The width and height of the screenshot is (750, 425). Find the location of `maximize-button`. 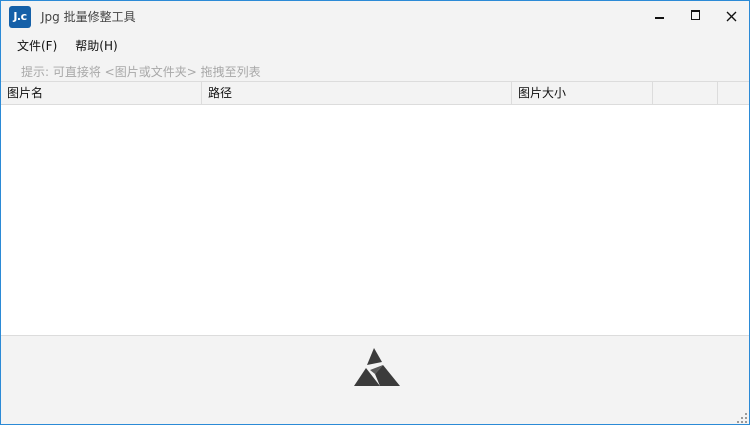

maximize-button is located at coordinates (695, 16).